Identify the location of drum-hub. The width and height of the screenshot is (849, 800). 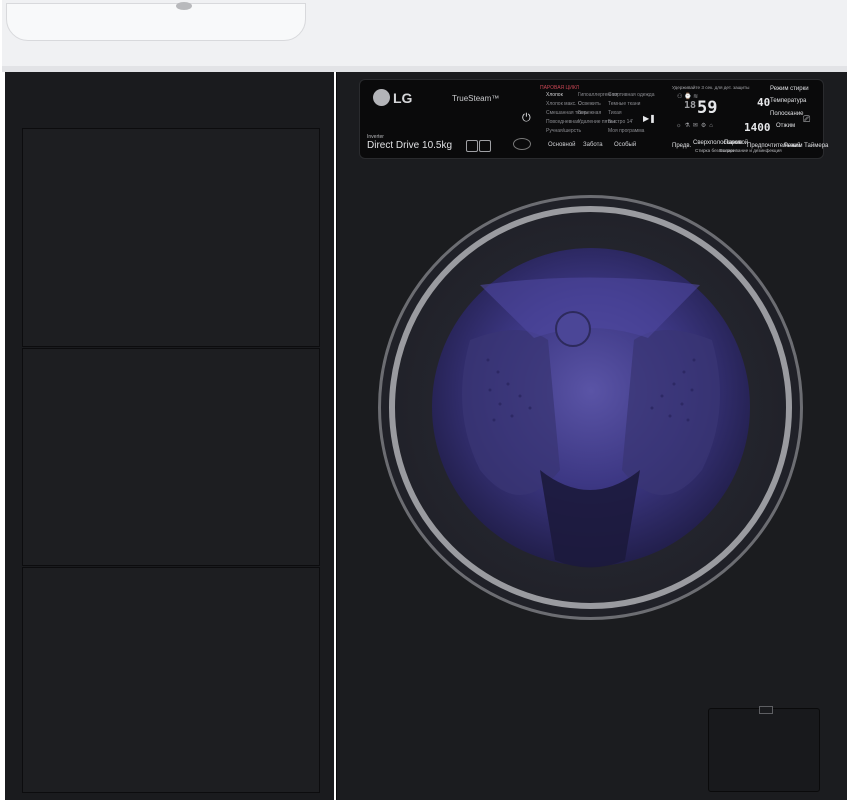
(573, 329).